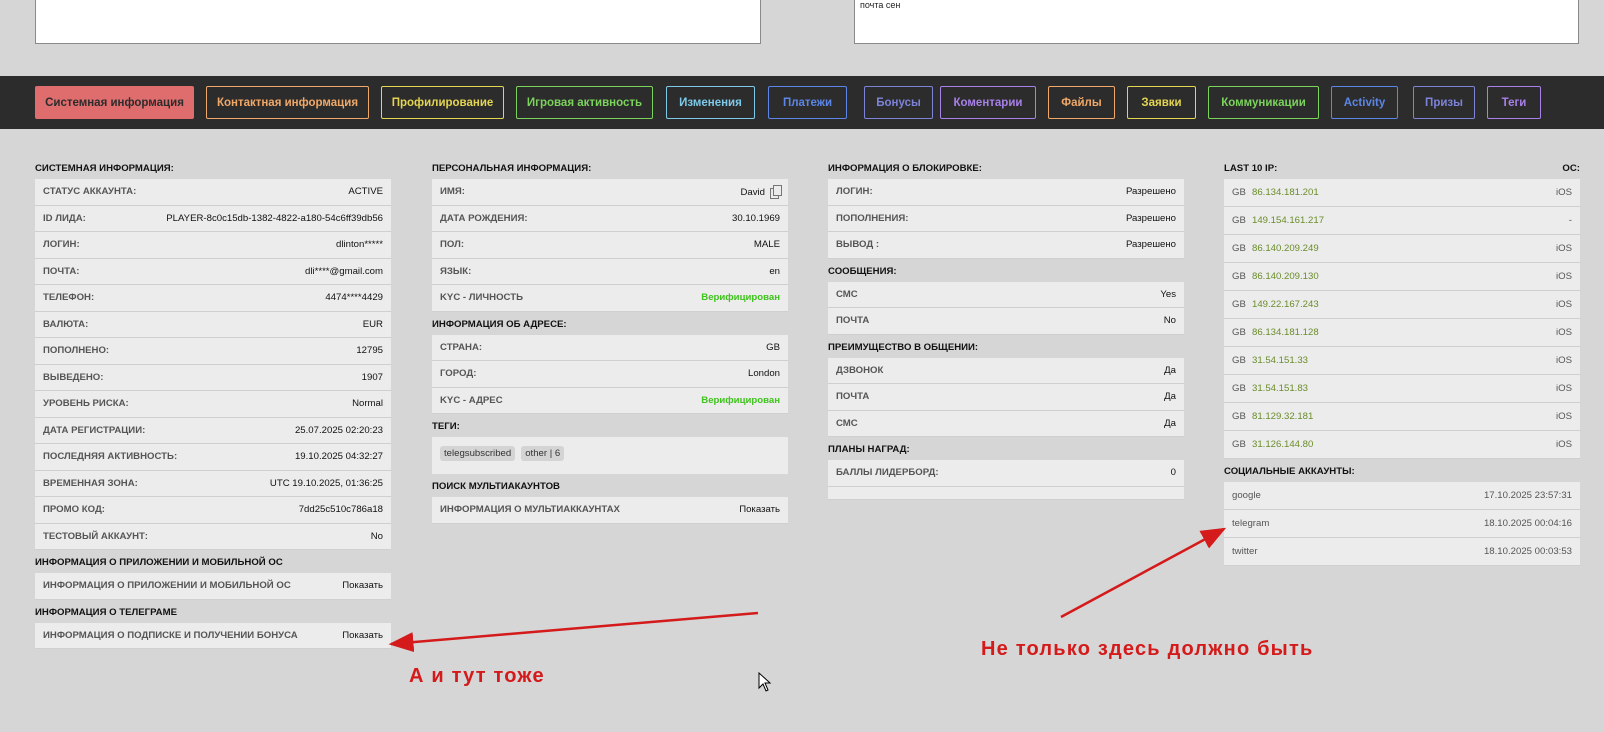 Image resolution: width=1604 pixels, height=732 pixels. Describe the element at coordinates (95, 536) in the screenshot. I see `row-label: ТЕСТОВЫЙ АККАУНТ:` at that location.